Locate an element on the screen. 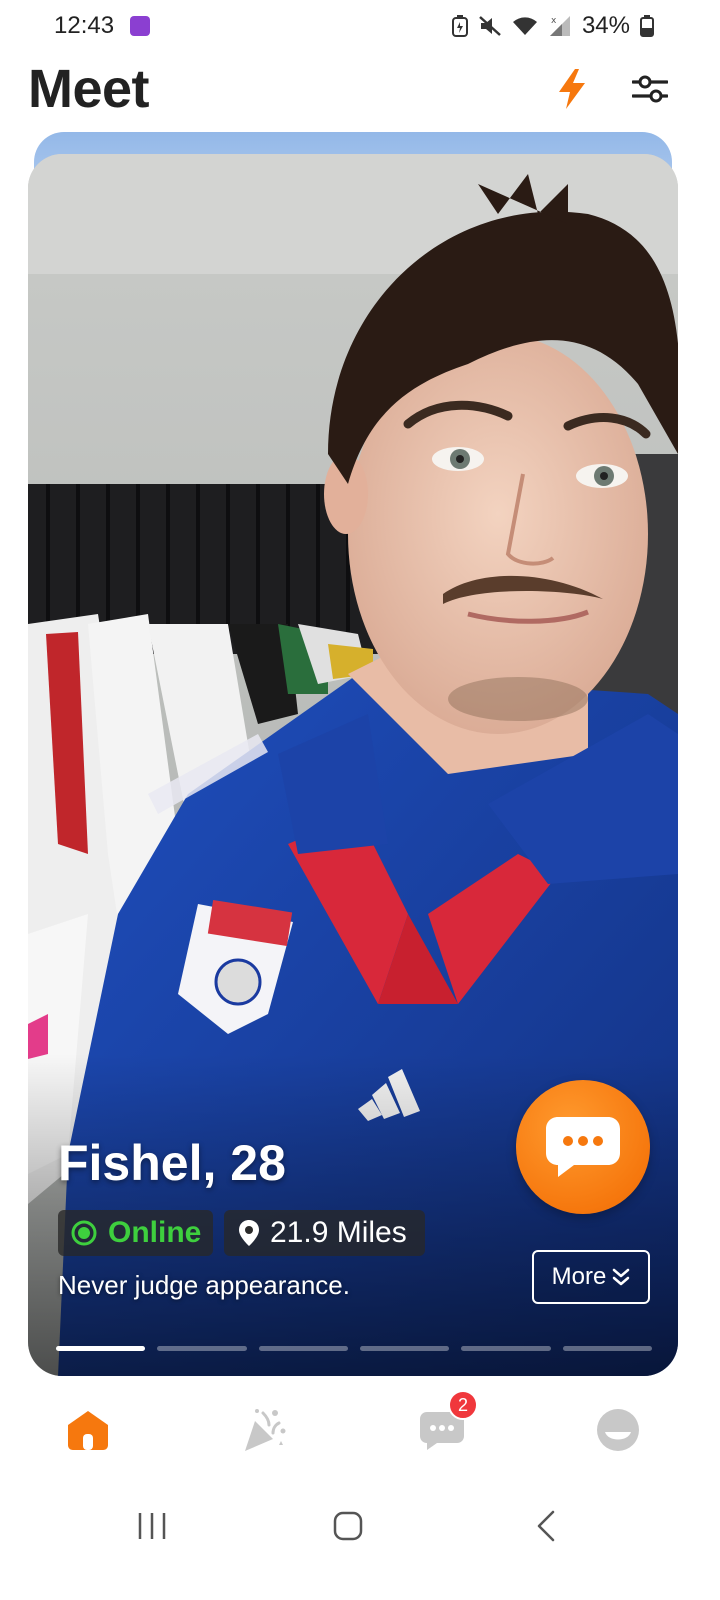  filter-button is located at coordinates (650, 89).